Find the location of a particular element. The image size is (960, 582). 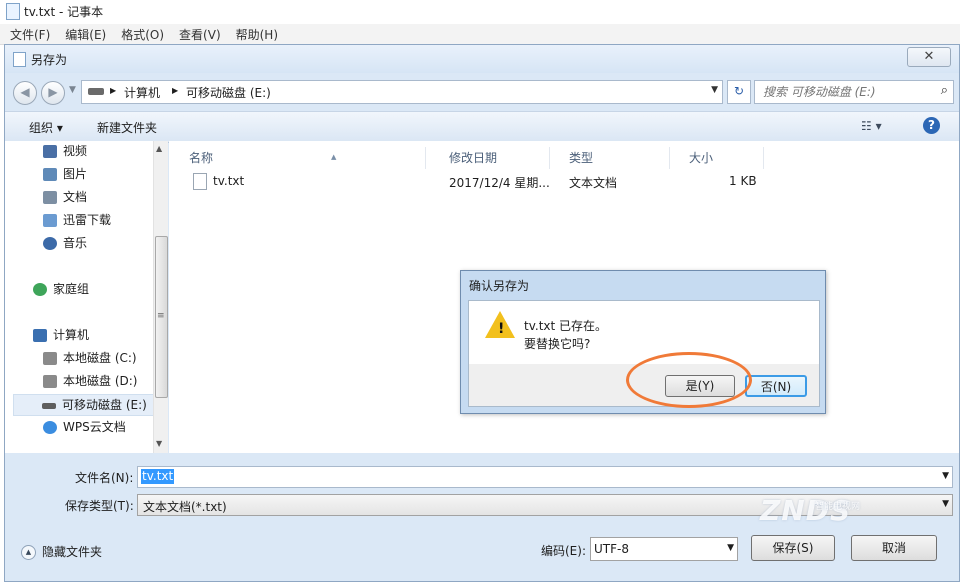

save-as-title: 另存为 is located at coordinates (49, 60).